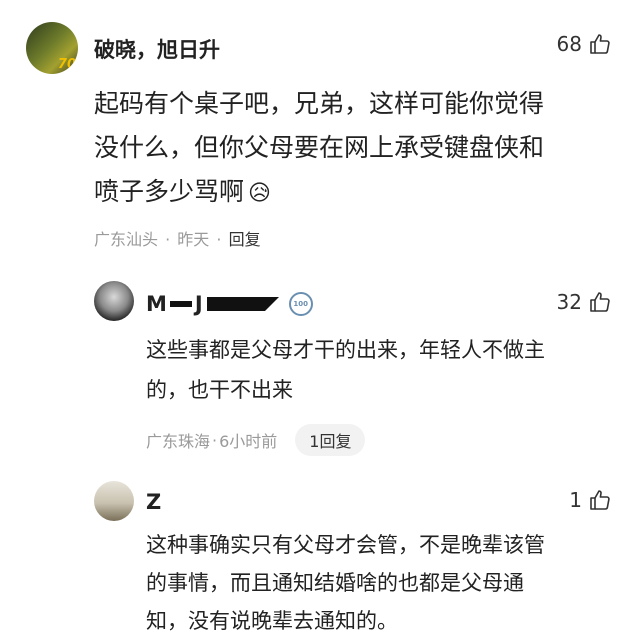 The height and width of the screenshot is (641, 640). I want to click on comment-text-line: 的，也干不出来, so click(219, 390).